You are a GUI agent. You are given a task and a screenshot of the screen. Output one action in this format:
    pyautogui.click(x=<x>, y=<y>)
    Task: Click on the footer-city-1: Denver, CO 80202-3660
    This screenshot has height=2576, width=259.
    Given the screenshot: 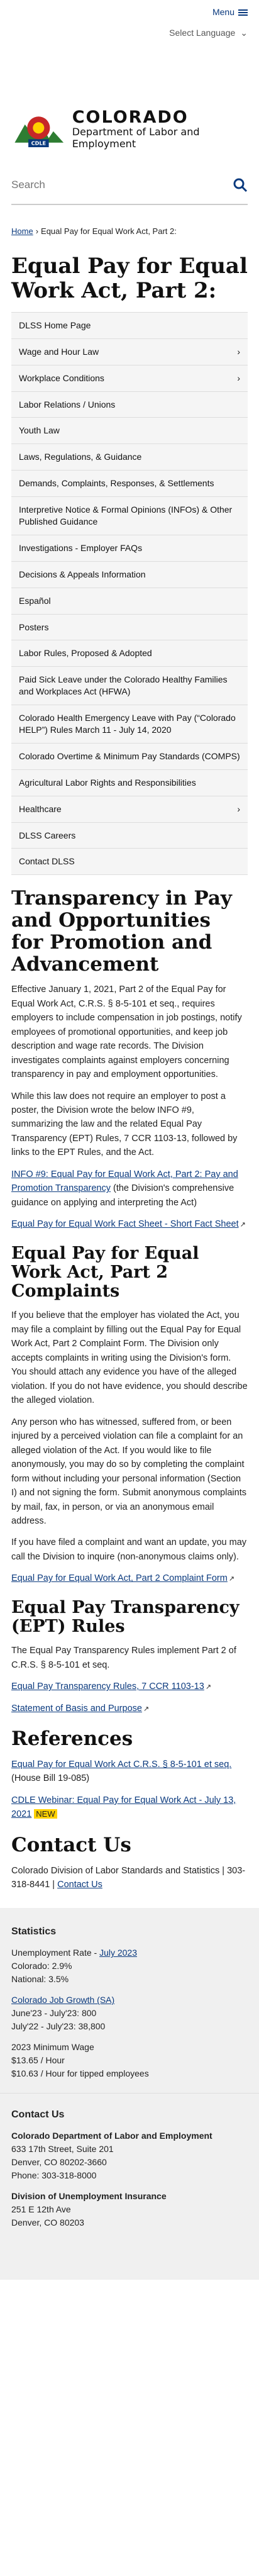 What is the action you would take?
    pyautogui.click(x=59, y=2162)
    